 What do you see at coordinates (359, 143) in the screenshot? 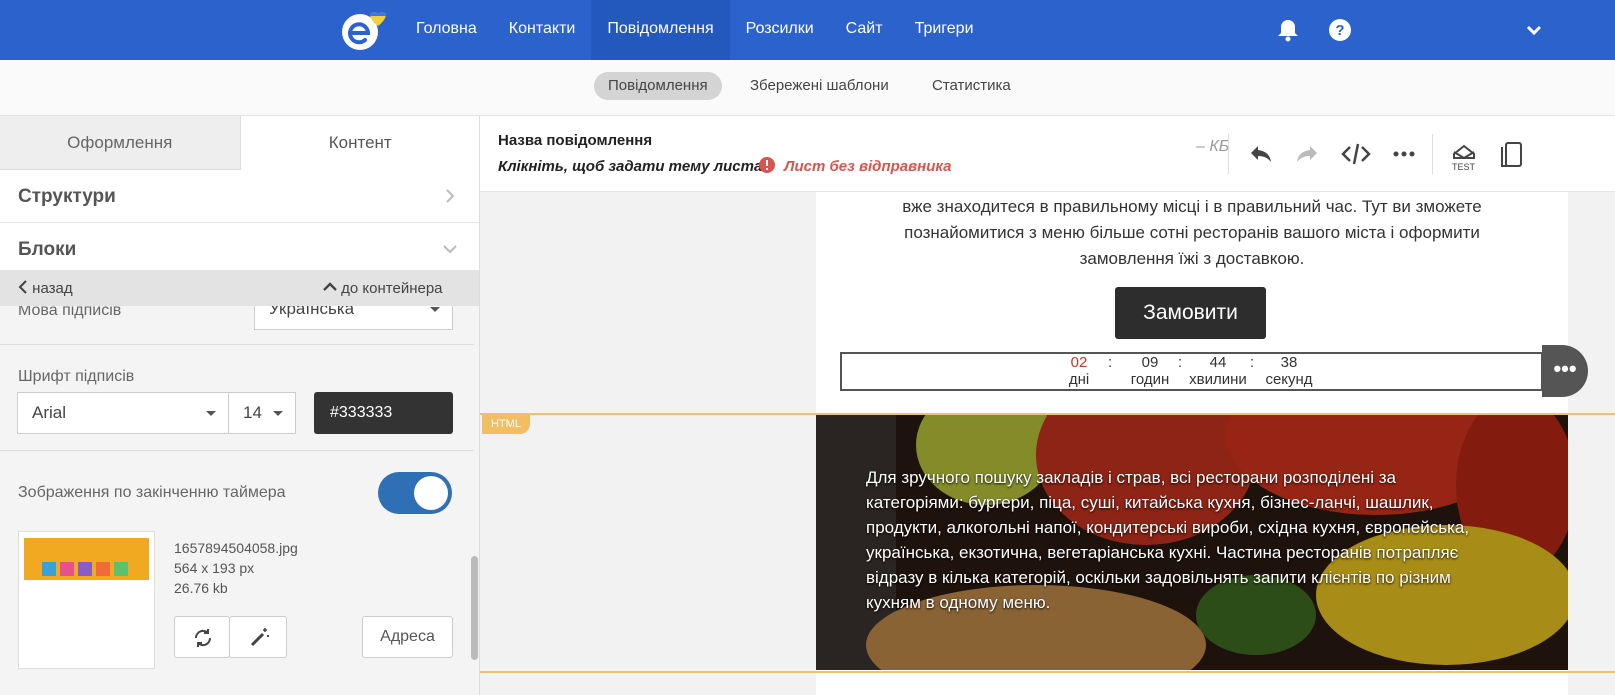
I see `tab-content: Контент` at bounding box center [359, 143].